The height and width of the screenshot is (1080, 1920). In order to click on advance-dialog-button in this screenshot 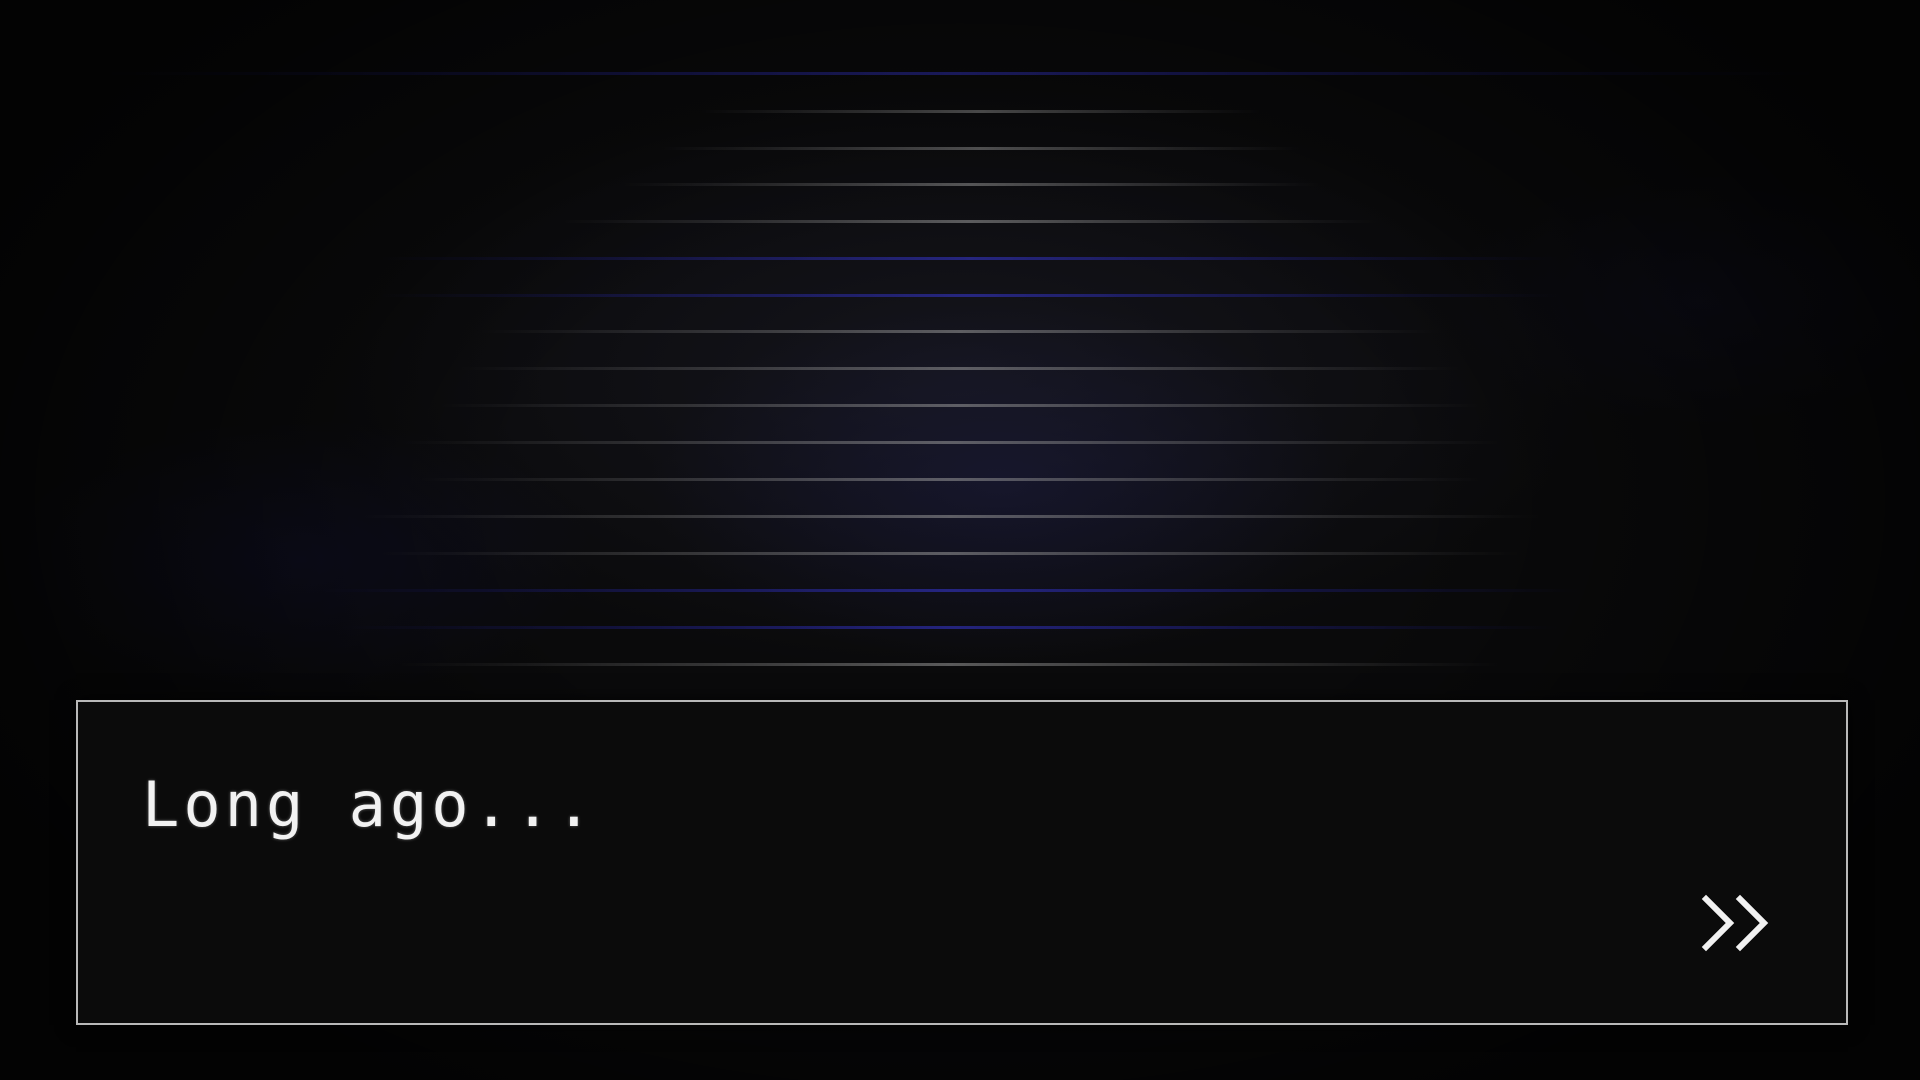, I will do `click(1738, 923)`.